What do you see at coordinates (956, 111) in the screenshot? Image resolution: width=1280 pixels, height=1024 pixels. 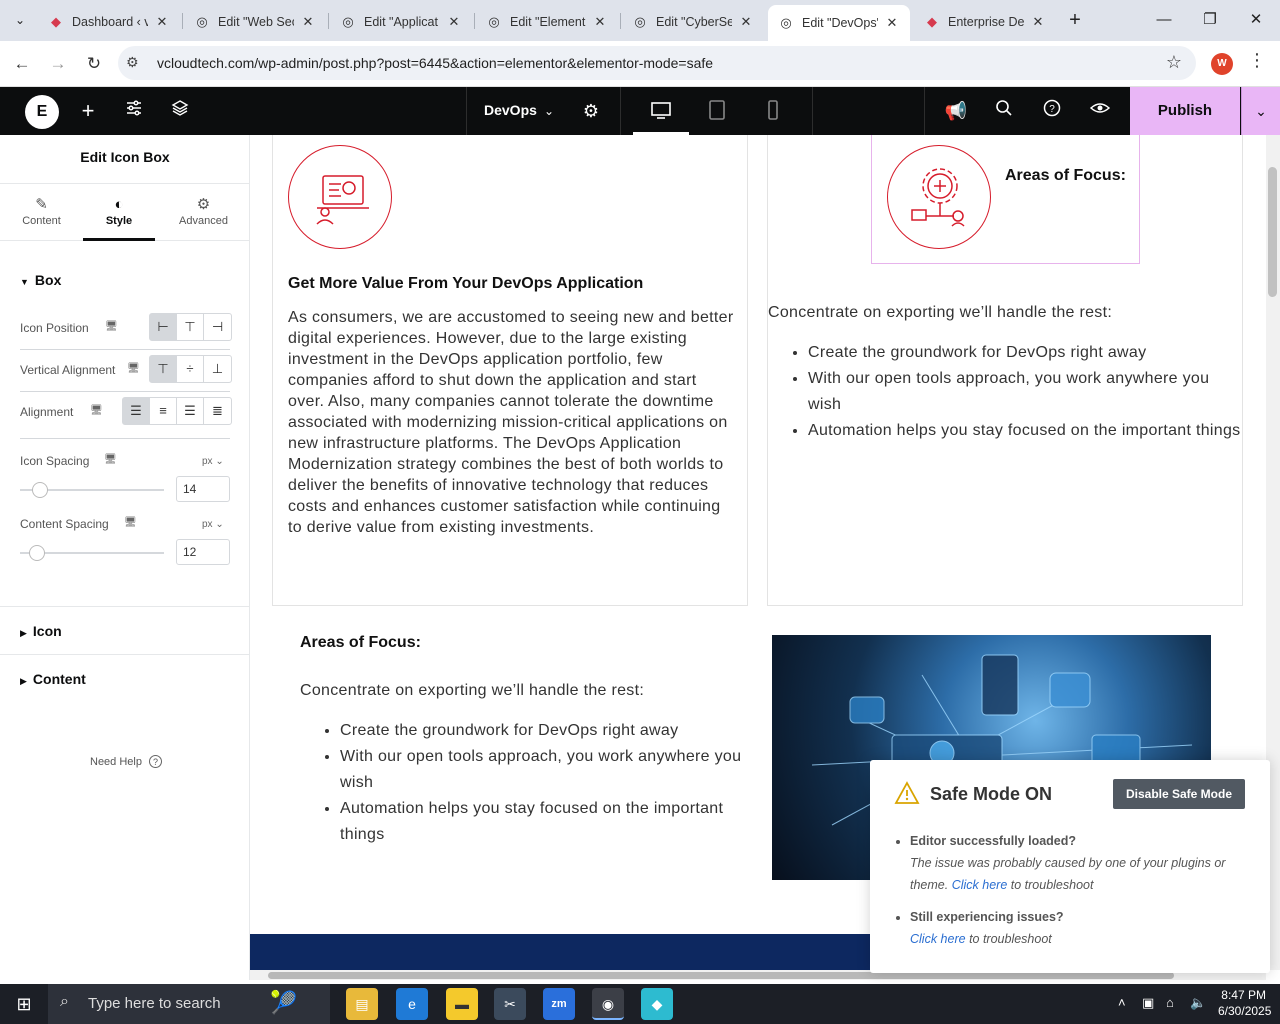 I see `notifications-megaphone-icon: 📢` at bounding box center [956, 111].